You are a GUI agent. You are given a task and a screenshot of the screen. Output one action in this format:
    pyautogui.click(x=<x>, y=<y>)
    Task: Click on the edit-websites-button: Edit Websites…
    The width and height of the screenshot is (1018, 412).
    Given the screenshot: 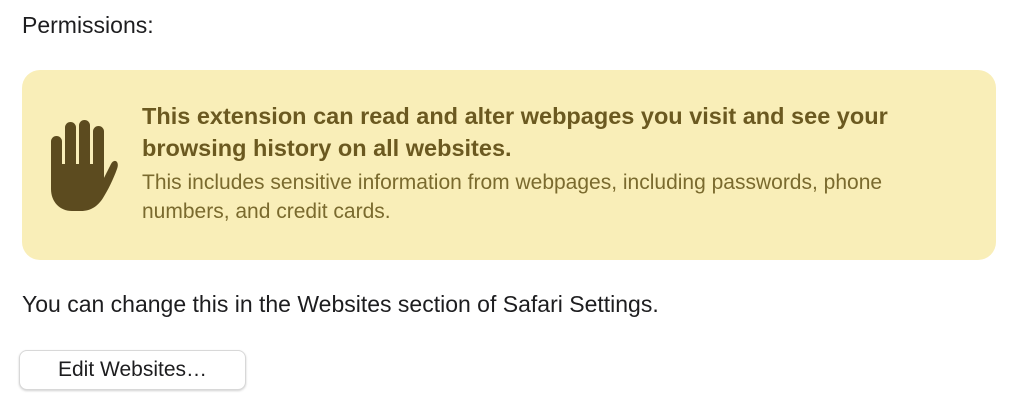 What is the action you would take?
    pyautogui.click(x=132, y=370)
    